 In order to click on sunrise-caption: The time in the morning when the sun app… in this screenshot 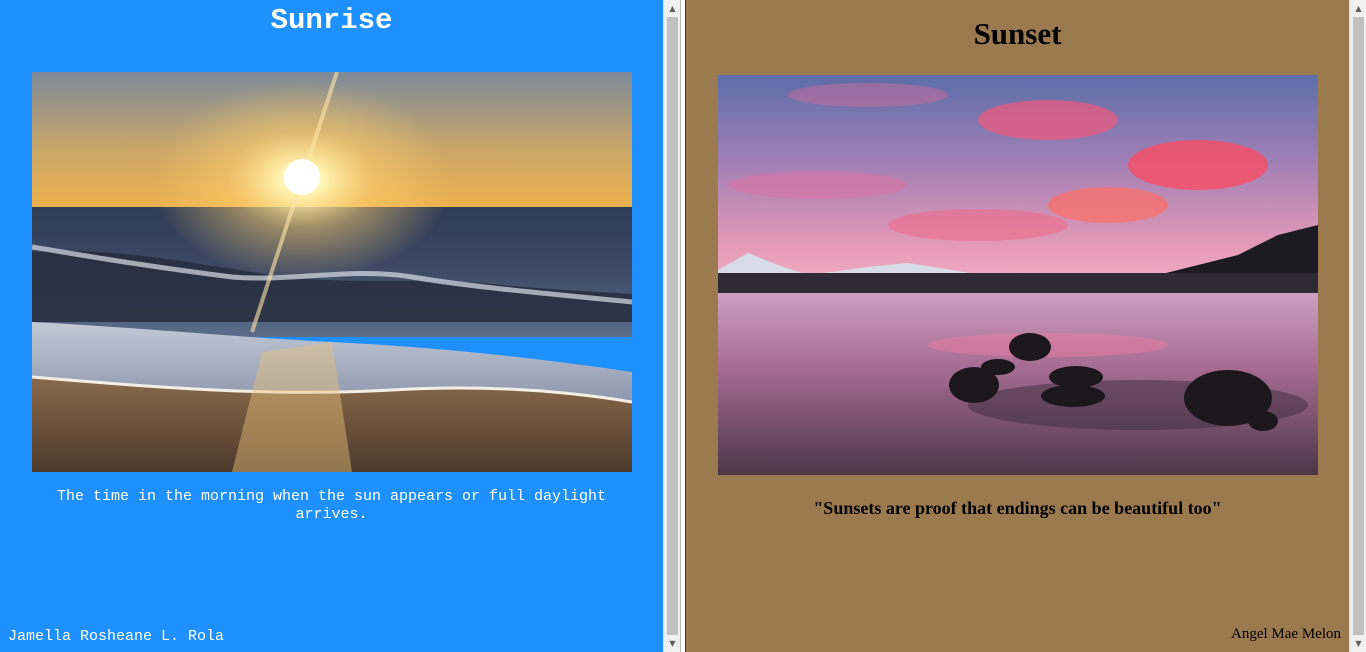, I will do `click(331, 505)`.